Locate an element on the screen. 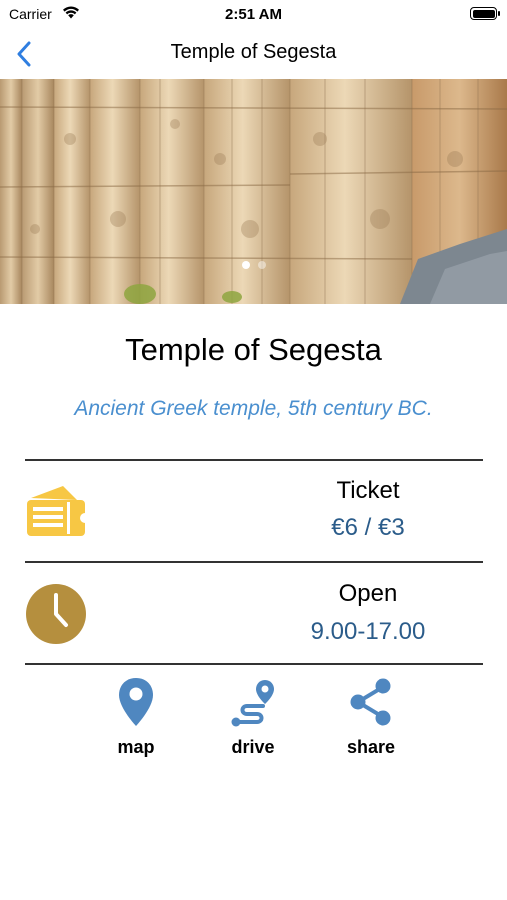  battery-icon is located at coordinates (485, 13).